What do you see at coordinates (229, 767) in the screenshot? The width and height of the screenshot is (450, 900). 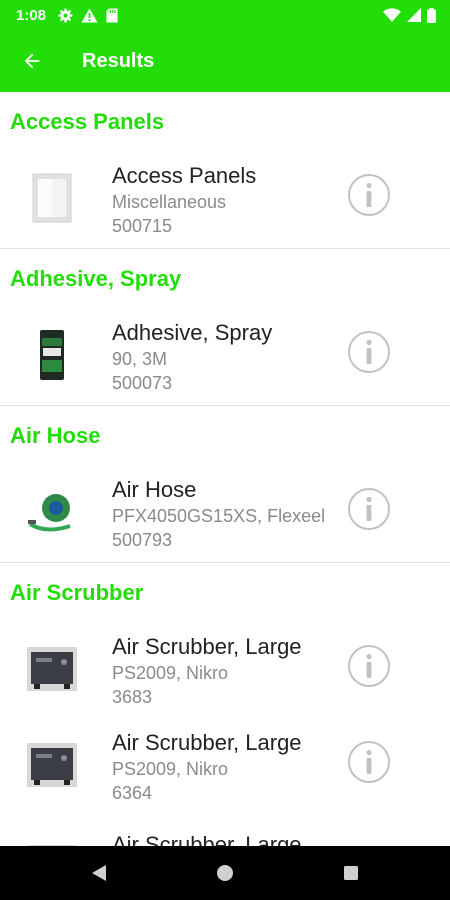 I see `item-text: Air Scrubber, Large PS2009, Nikro 6364` at bounding box center [229, 767].